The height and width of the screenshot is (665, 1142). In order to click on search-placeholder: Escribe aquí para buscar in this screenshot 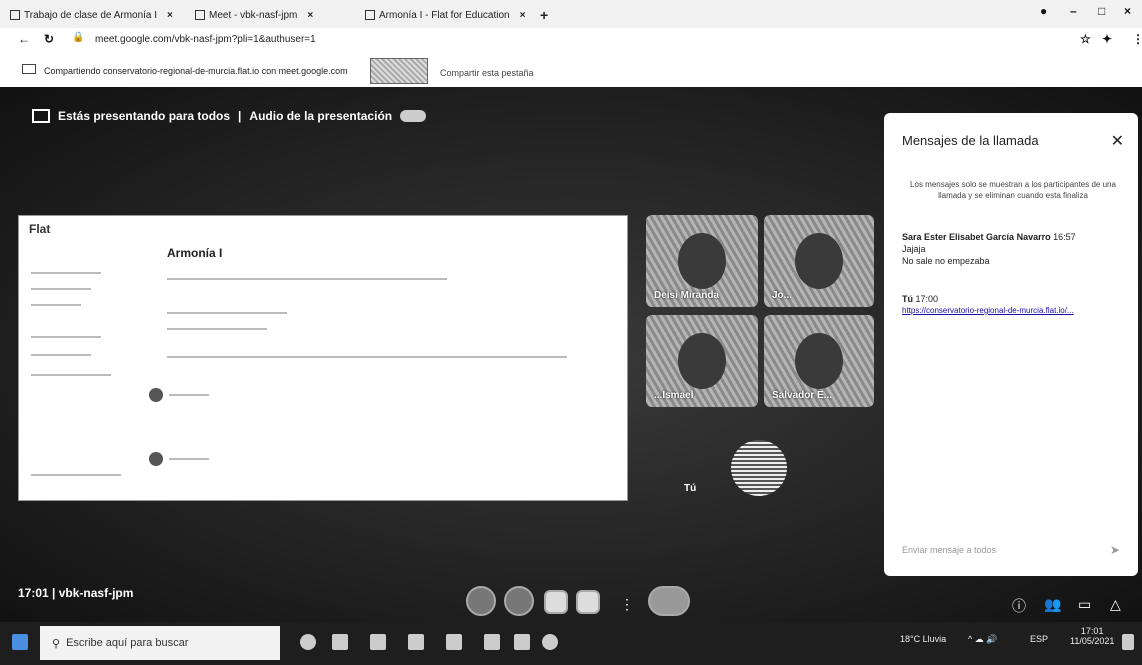, I will do `click(127, 643)`.